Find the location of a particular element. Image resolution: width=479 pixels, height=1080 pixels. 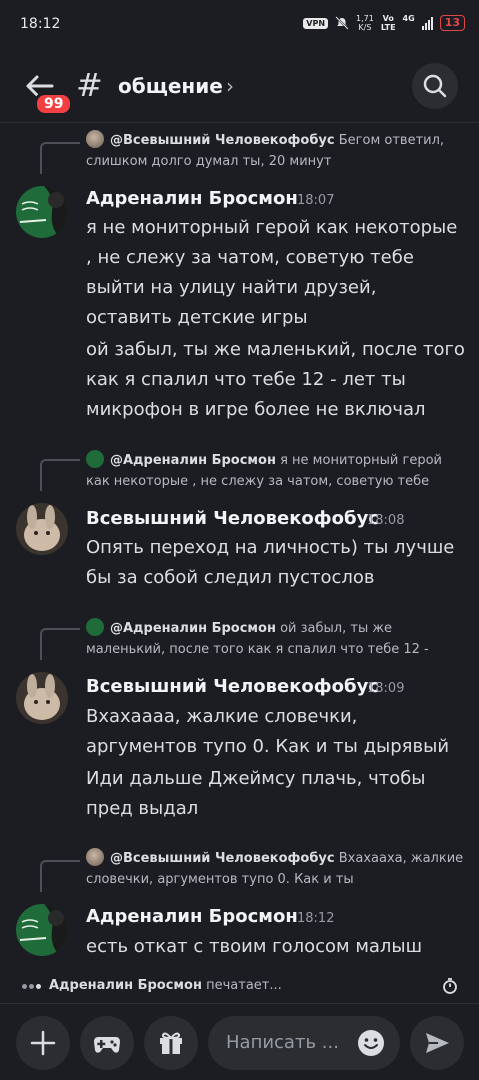

mute-icon is located at coordinates (342, 23).